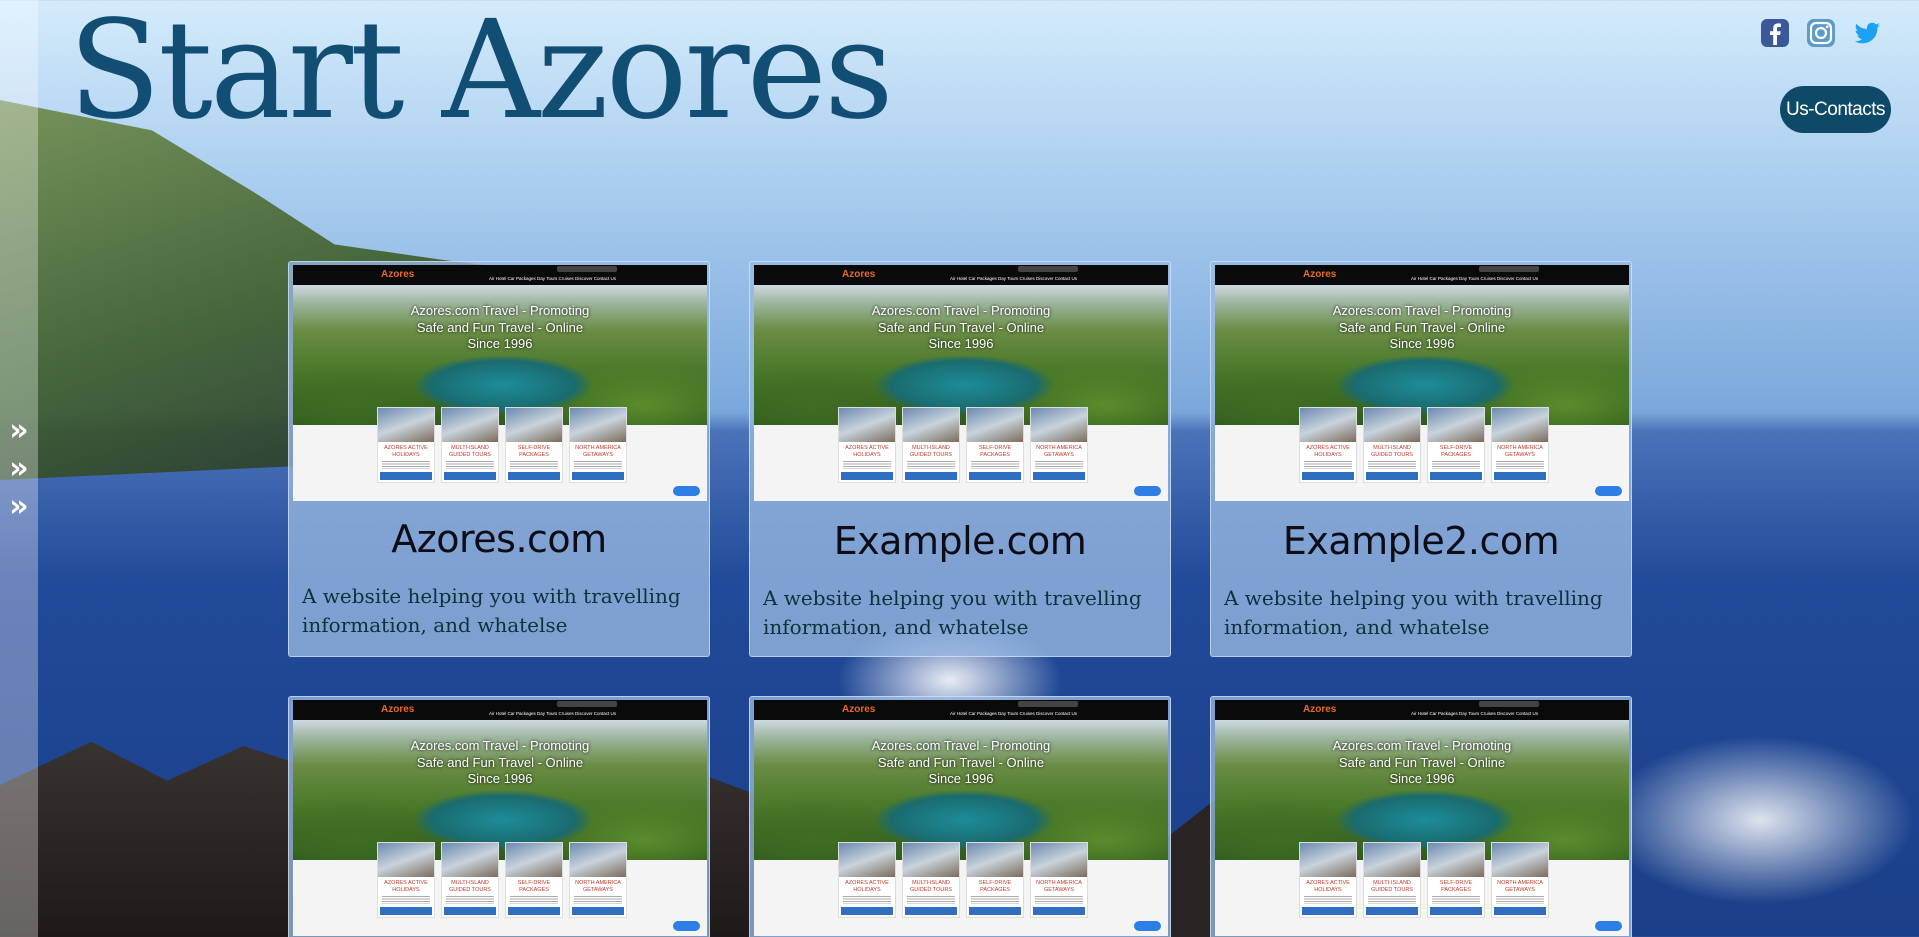 The width and height of the screenshot is (1919, 937). I want to click on screenshot-package-card: AZORES ACTIVE HOLIDAYS, so click(1328, 445).